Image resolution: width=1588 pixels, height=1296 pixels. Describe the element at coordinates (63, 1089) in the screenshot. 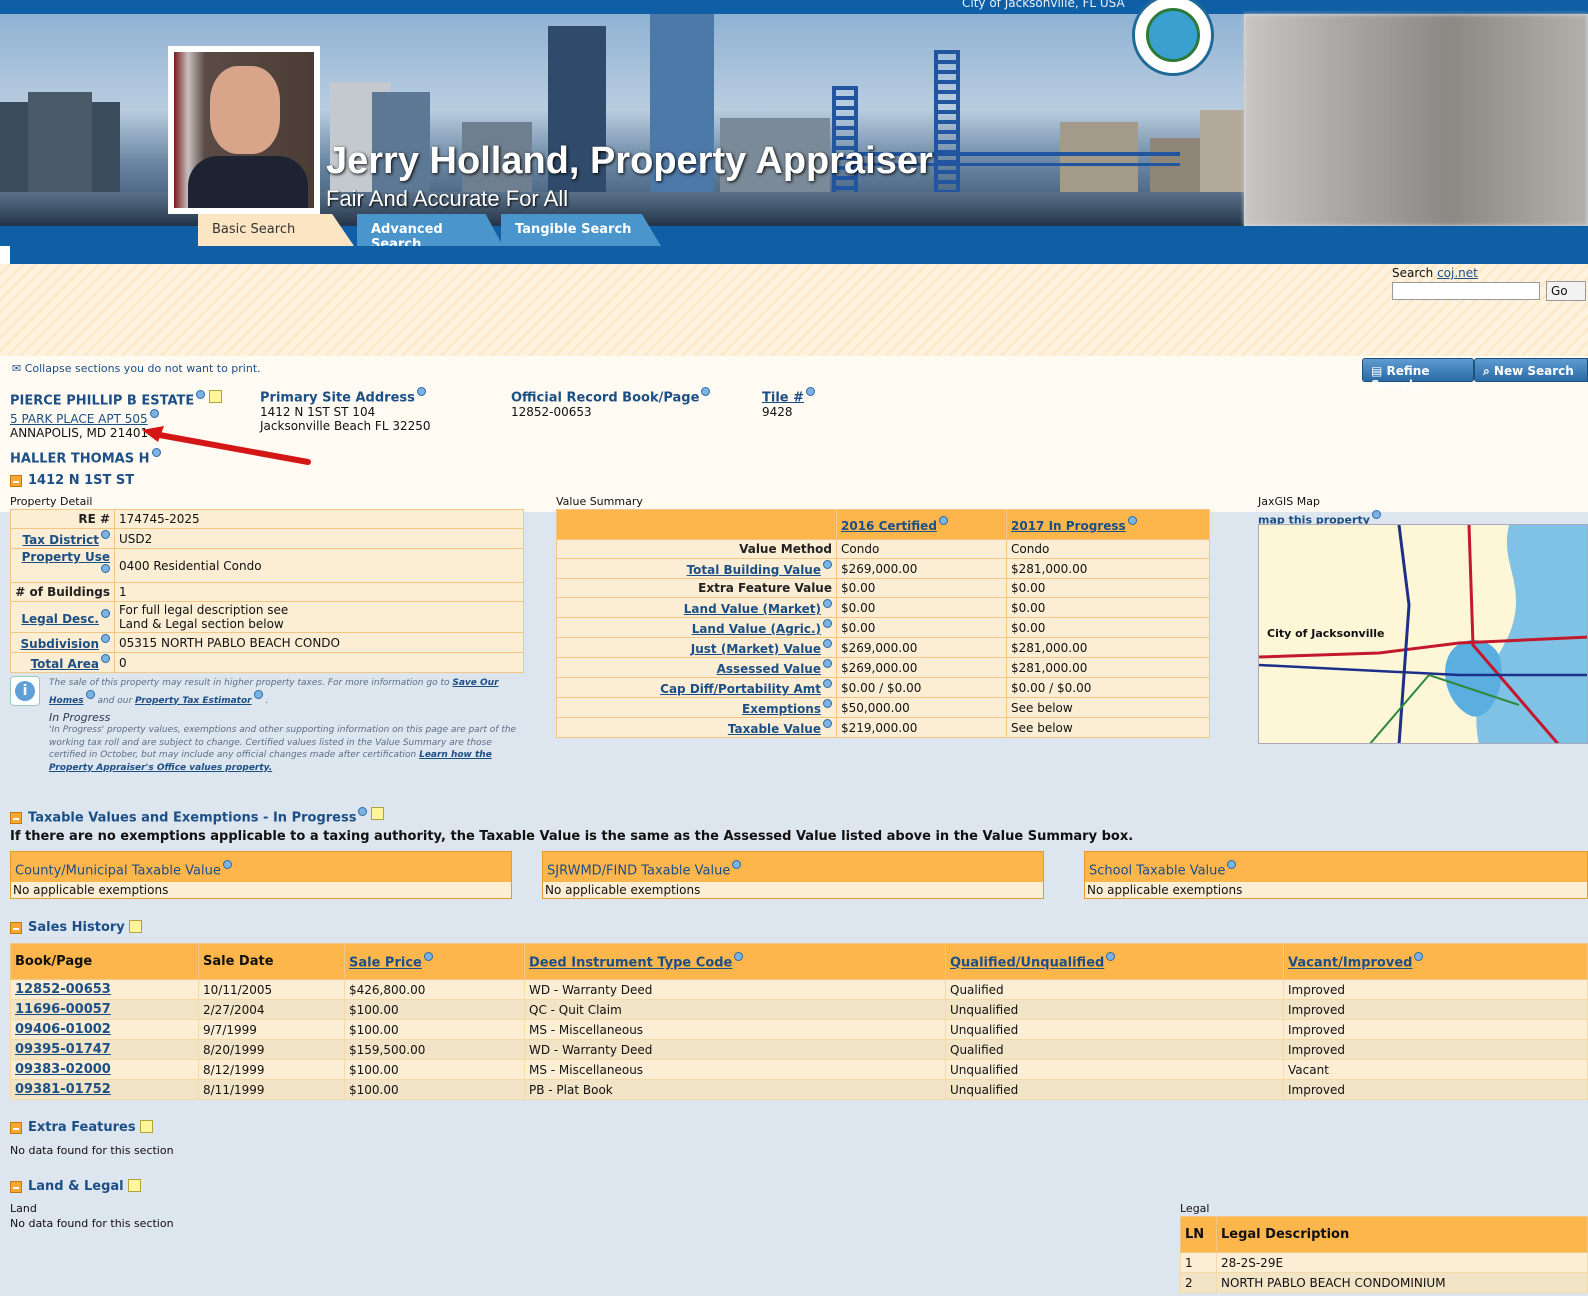

I see `book-page-link: 09381-01752` at that location.